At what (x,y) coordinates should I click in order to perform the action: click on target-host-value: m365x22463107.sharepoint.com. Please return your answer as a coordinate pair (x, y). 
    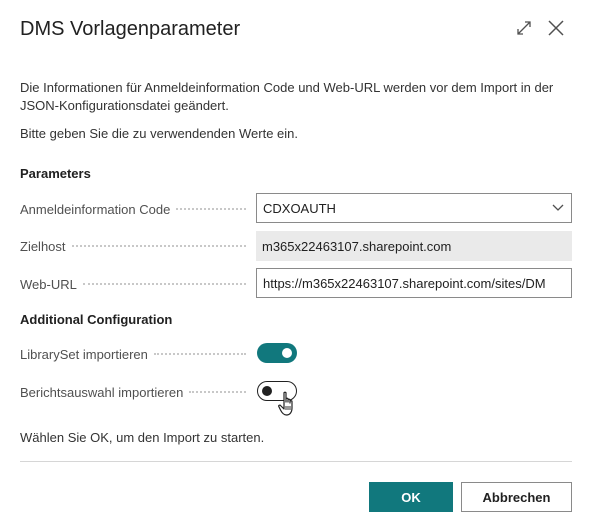
    Looking at the image, I should click on (357, 246).